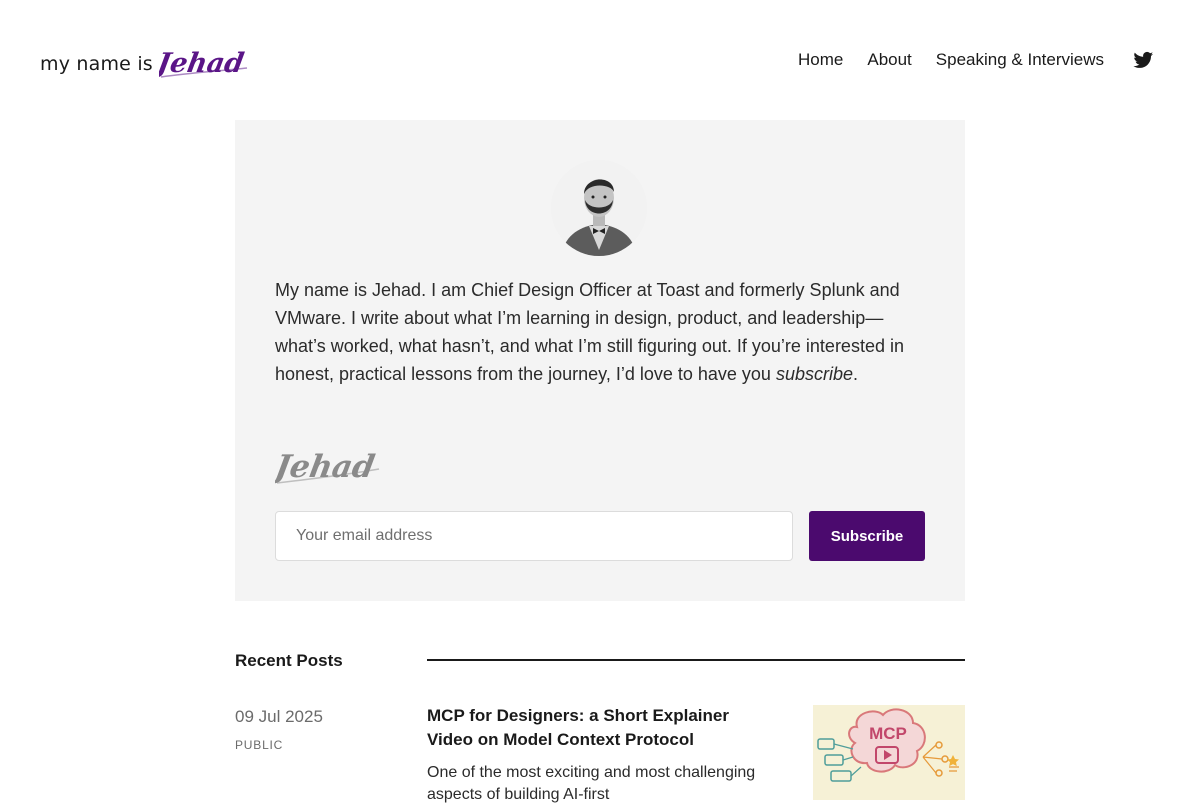 Image resolution: width=1200 pixels, height=806 pixels. What do you see at coordinates (1143, 60) in the screenshot?
I see `twitter-icon` at bounding box center [1143, 60].